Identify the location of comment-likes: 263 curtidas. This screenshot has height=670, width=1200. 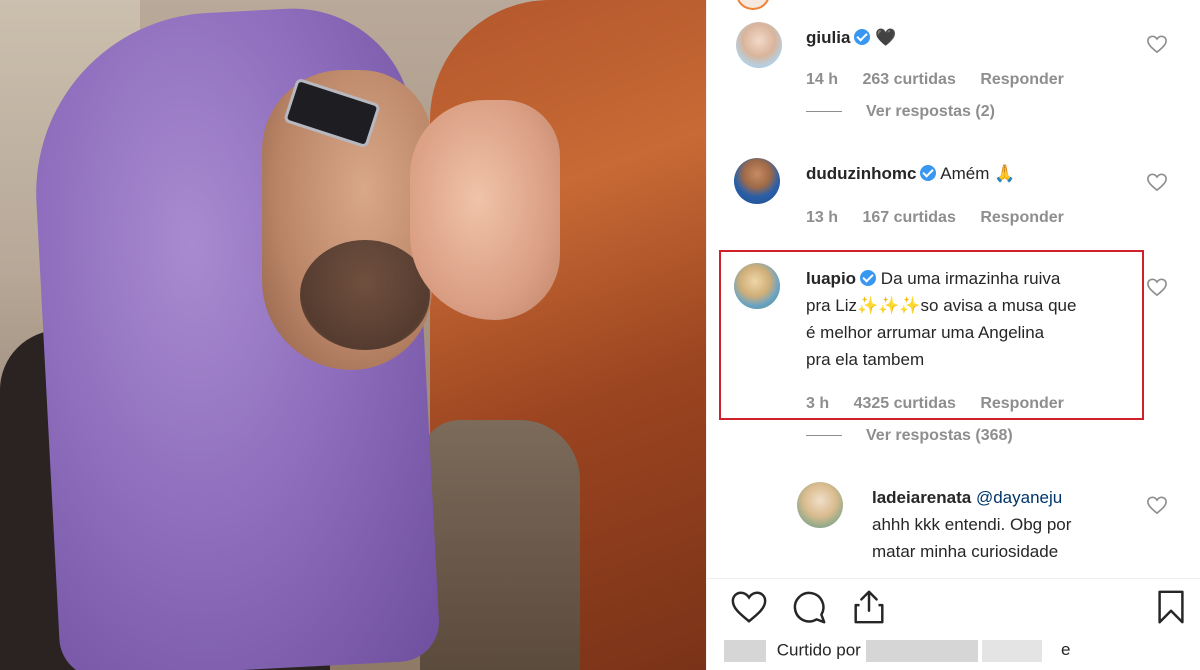
(908, 79).